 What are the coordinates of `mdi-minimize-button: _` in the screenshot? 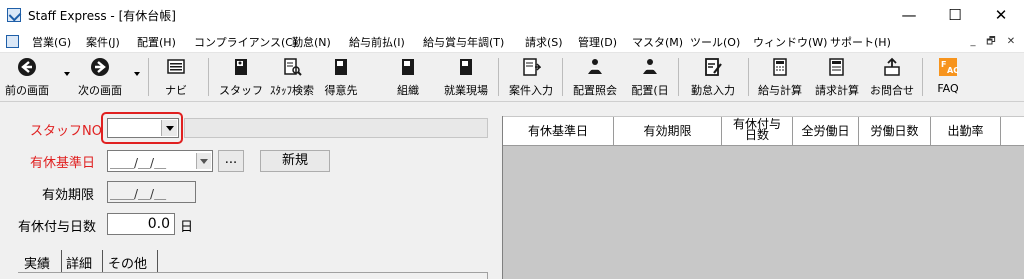 It's located at (973, 42).